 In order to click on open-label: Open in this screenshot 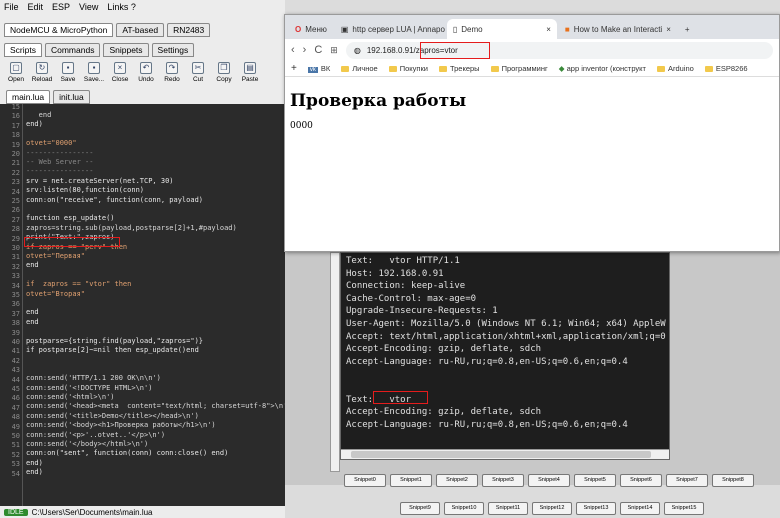, I will do `click(16, 79)`.